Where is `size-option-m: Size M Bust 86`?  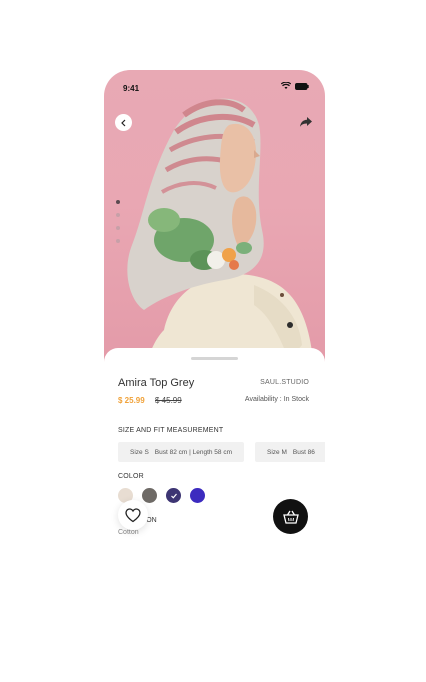 size-option-m: Size M Bust 86 is located at coordinates (290, 452).